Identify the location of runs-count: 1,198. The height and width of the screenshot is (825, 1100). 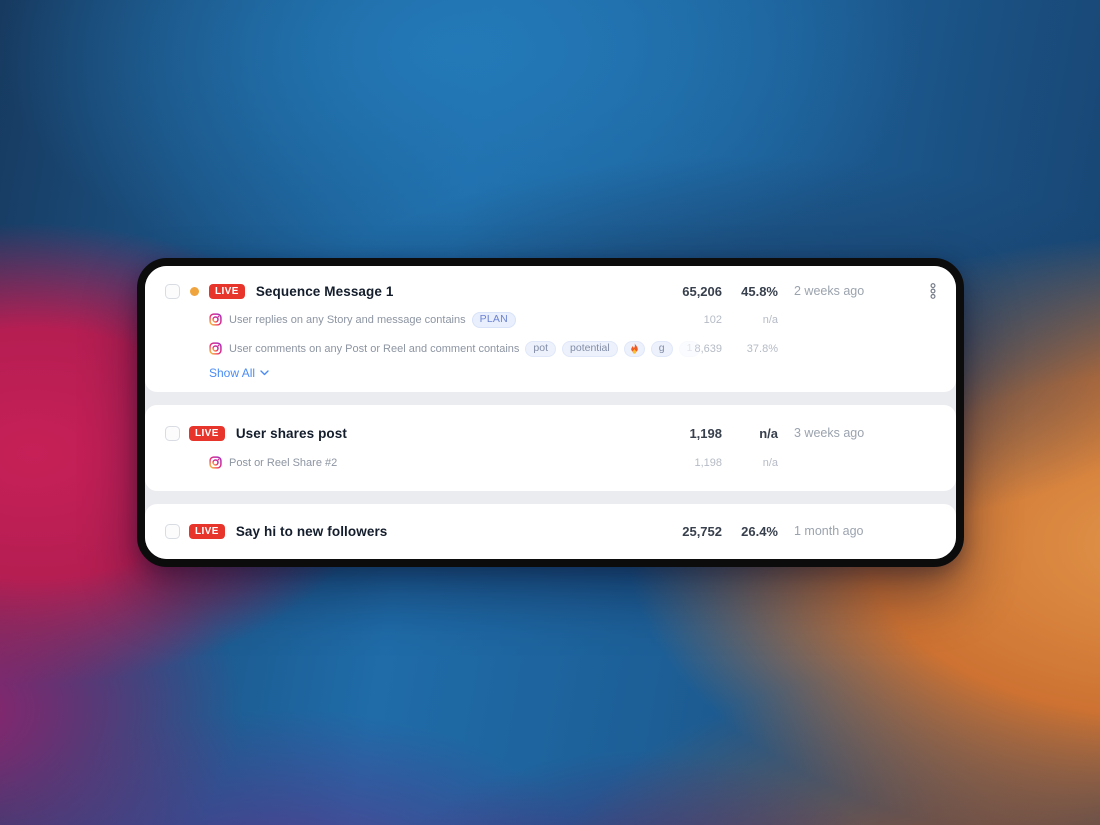
(705, 433).